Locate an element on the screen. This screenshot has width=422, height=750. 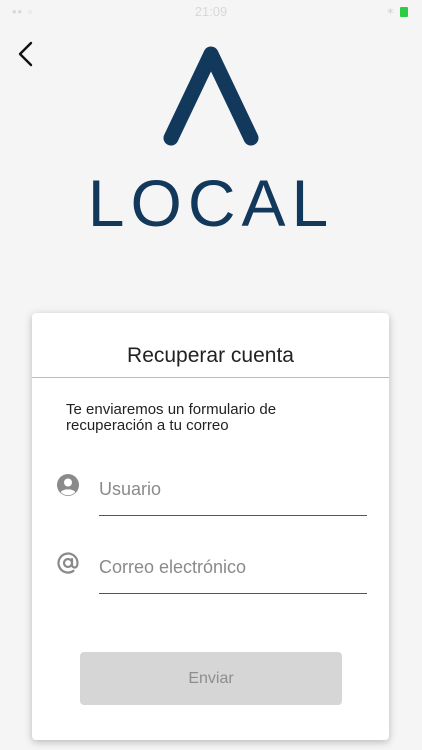
status-indicators: ✶ is located at coordinates (397, 11).